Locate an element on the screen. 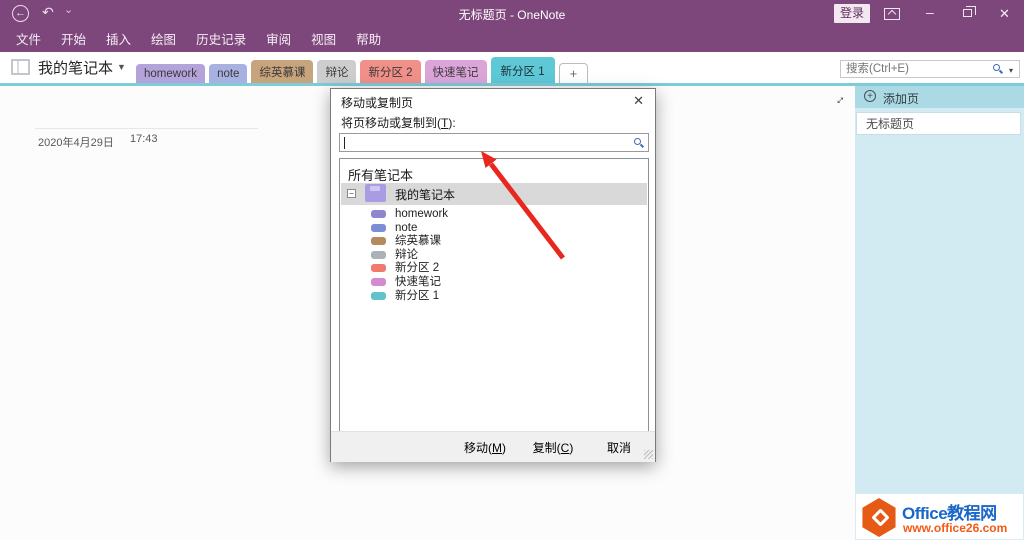 The image size is (1024, 540). tree-section-row: 新分区 2 is located at coordinates (494, 268).